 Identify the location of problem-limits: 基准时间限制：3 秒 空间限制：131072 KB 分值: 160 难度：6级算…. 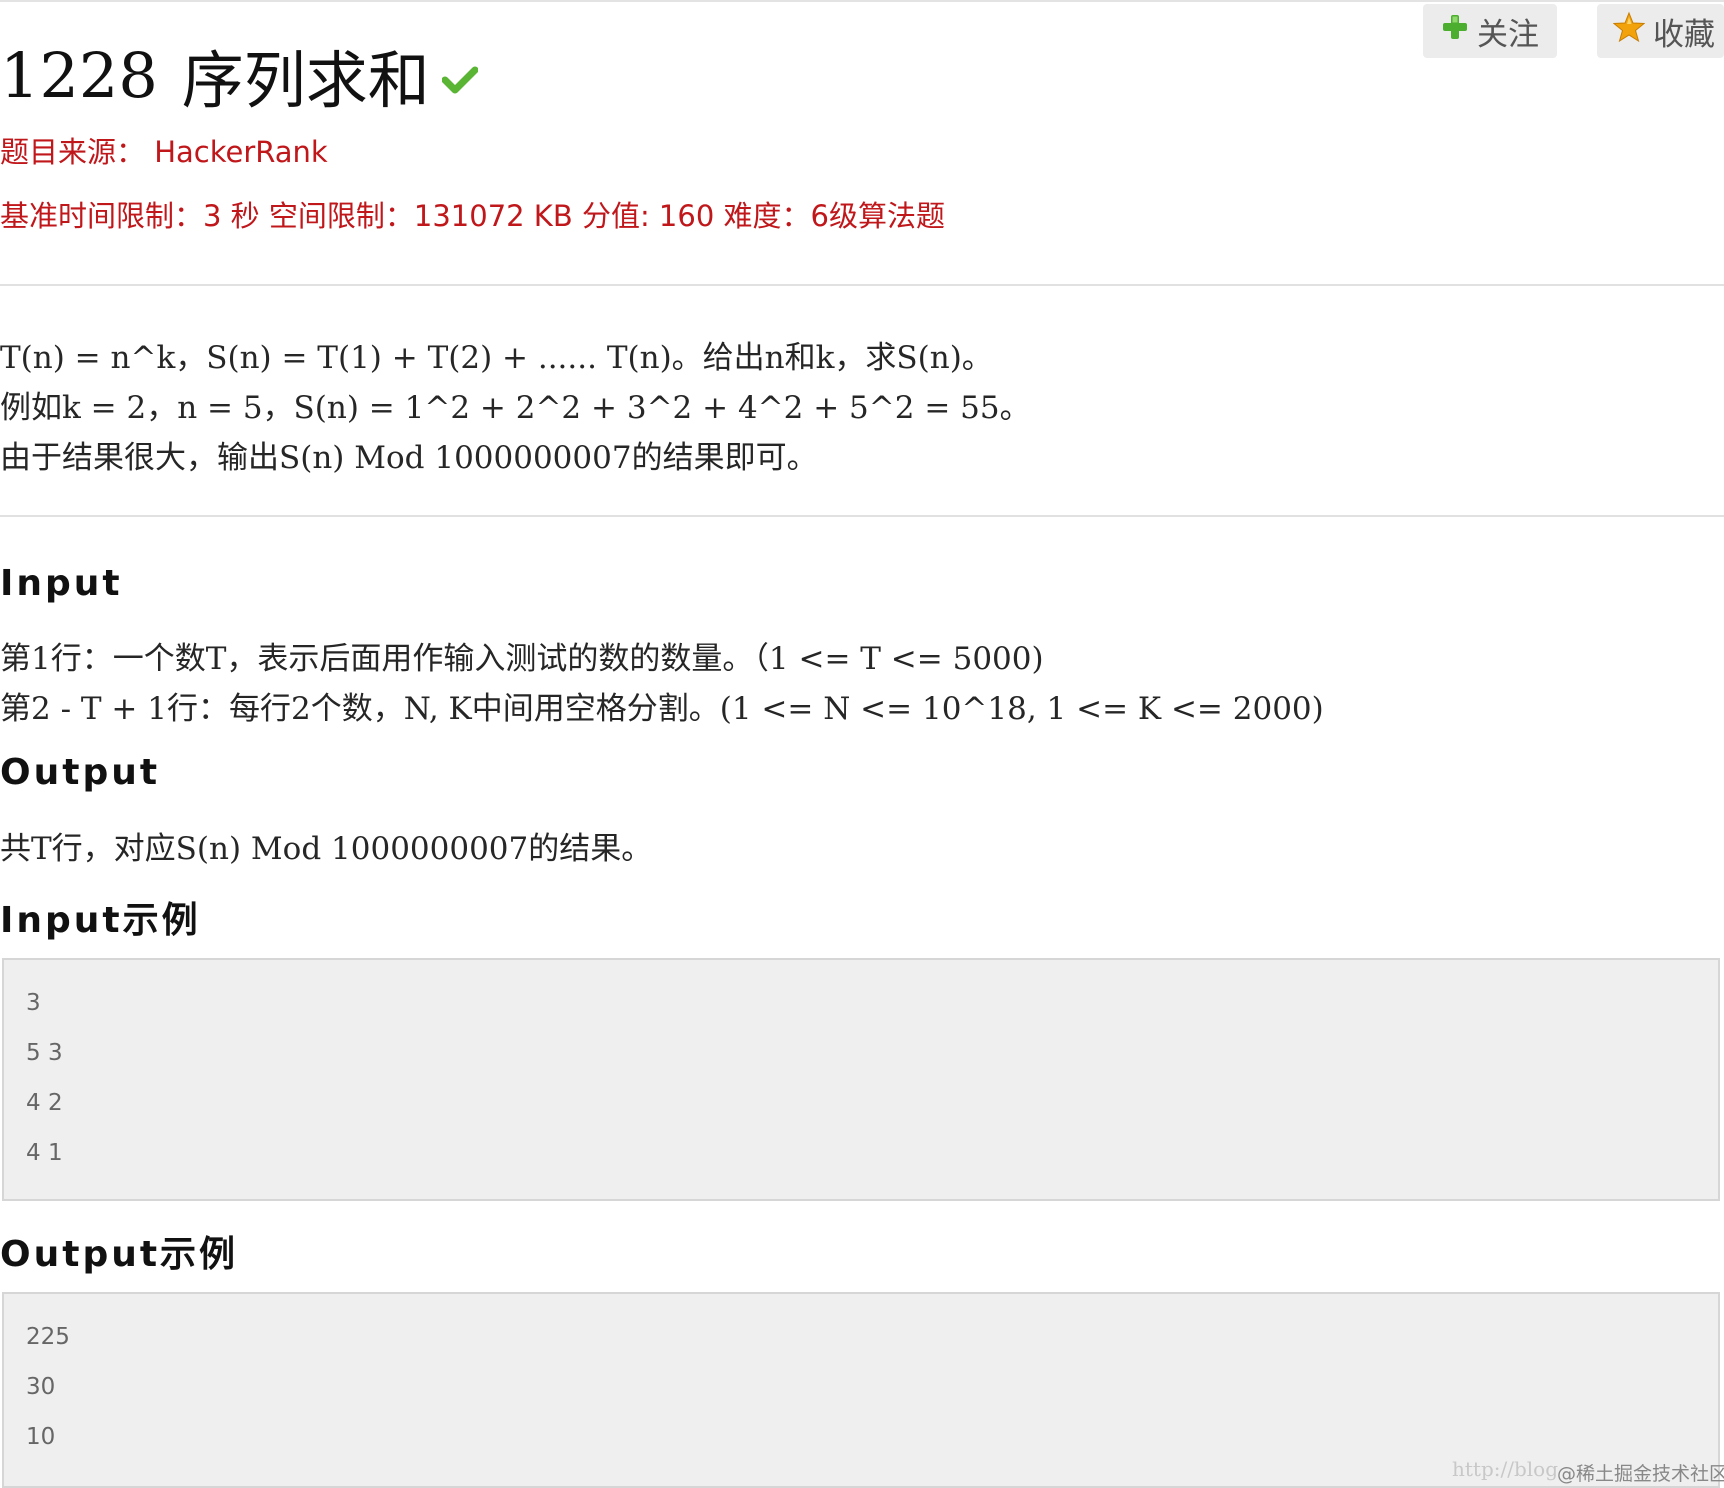
(472, 216).